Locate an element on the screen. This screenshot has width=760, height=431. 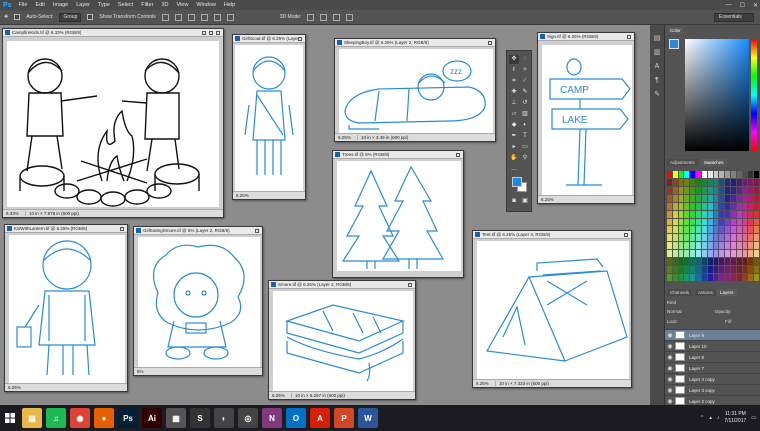
healing-brush-tool-icon: ✚ is located at coordinates (514, 92).